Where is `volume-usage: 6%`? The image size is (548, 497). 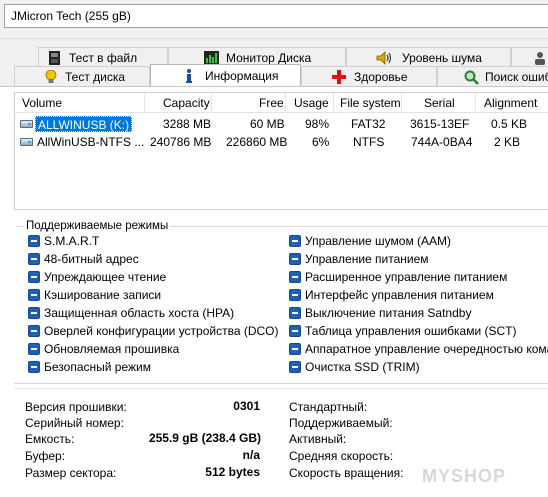
volume-usage: 6% is located at coordinates (321, 142).